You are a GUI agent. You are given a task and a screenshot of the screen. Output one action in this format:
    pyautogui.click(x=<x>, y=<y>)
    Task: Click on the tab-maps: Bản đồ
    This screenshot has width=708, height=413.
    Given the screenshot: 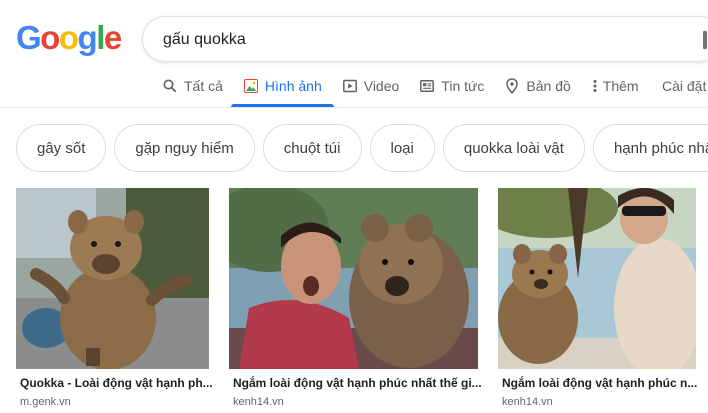 What is the action you would take?
    pyautogui.click(x=537, y=86)
    